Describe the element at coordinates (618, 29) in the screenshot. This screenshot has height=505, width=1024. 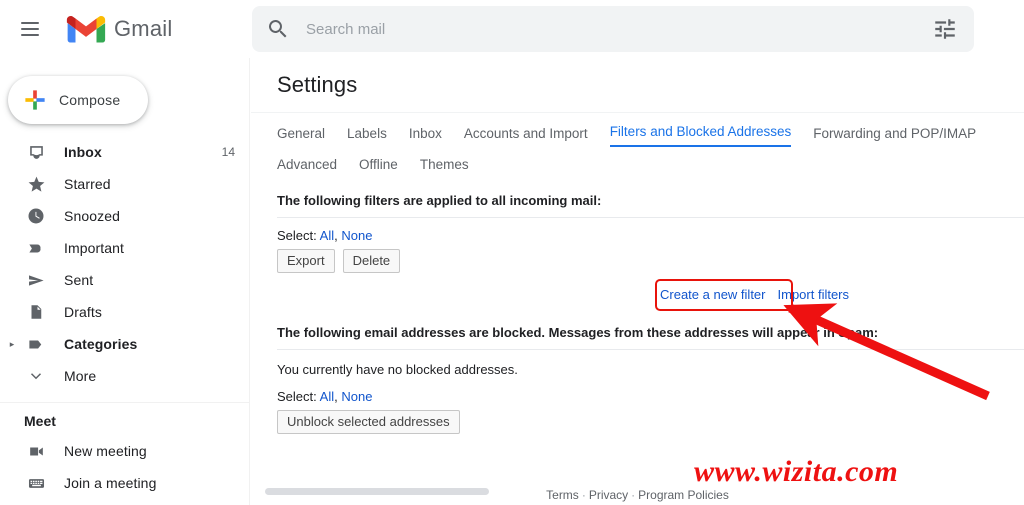
I see `search-input` at that location.